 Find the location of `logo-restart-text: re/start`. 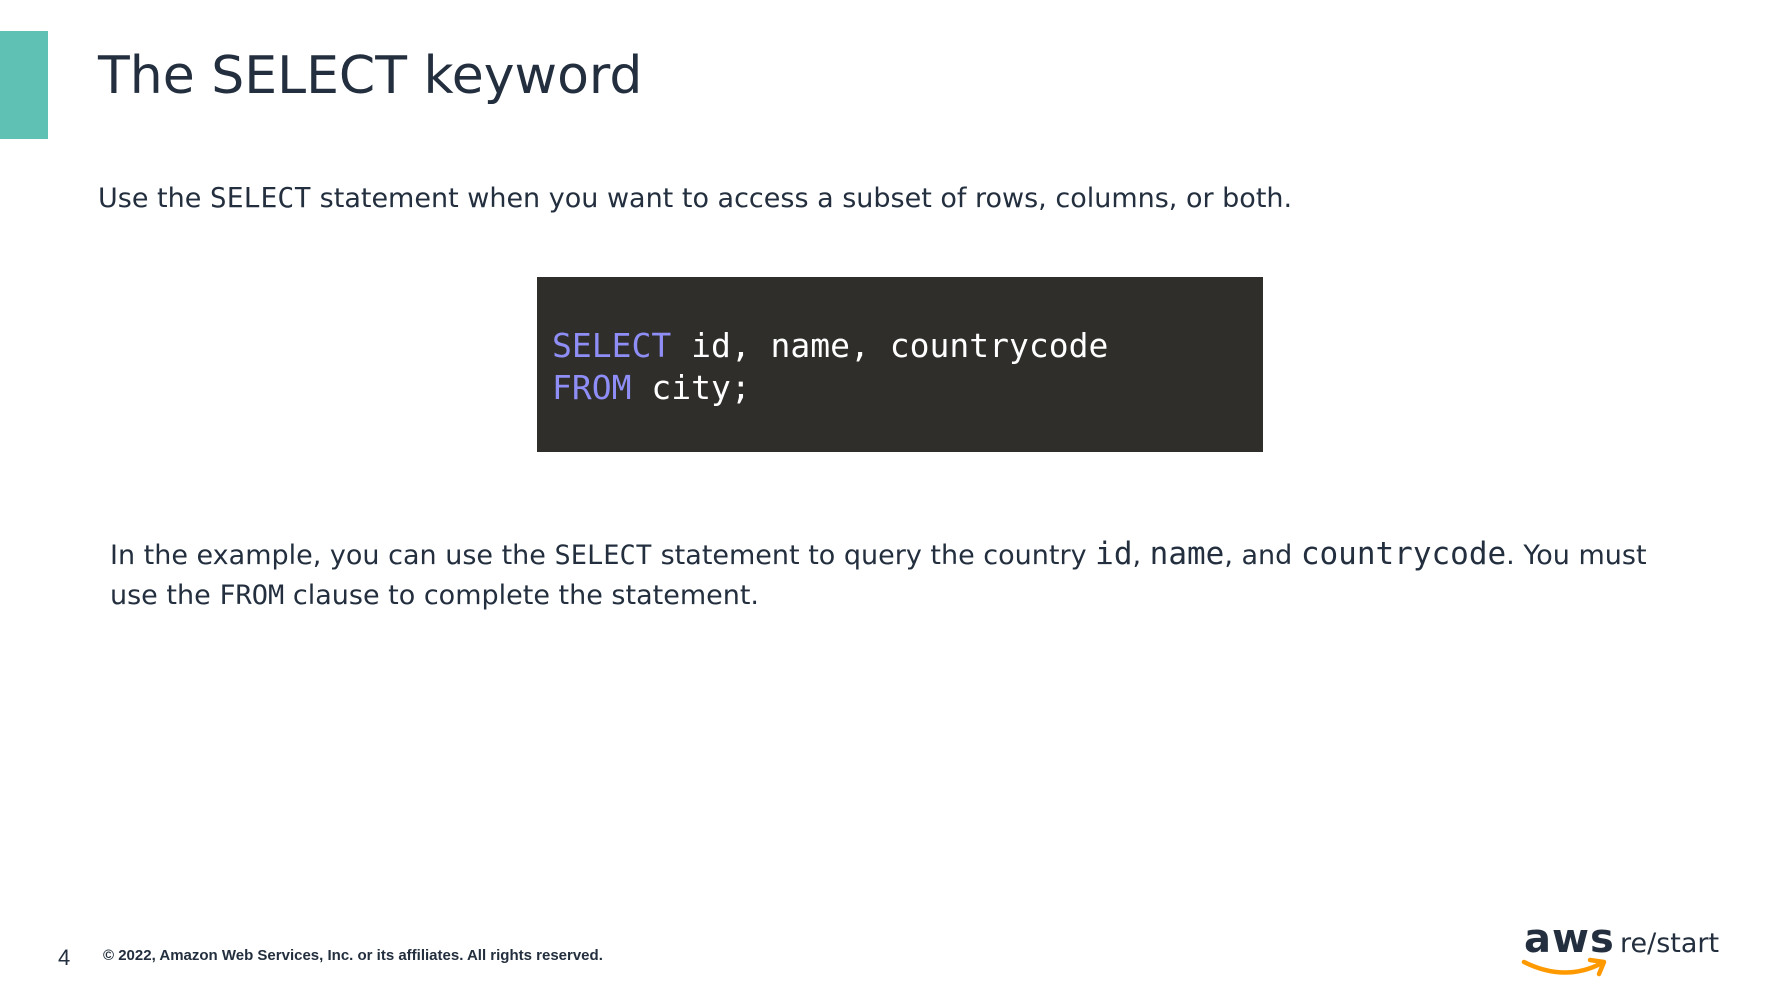

logo-restart-text: re/start is located at coordinates (1670, 943).